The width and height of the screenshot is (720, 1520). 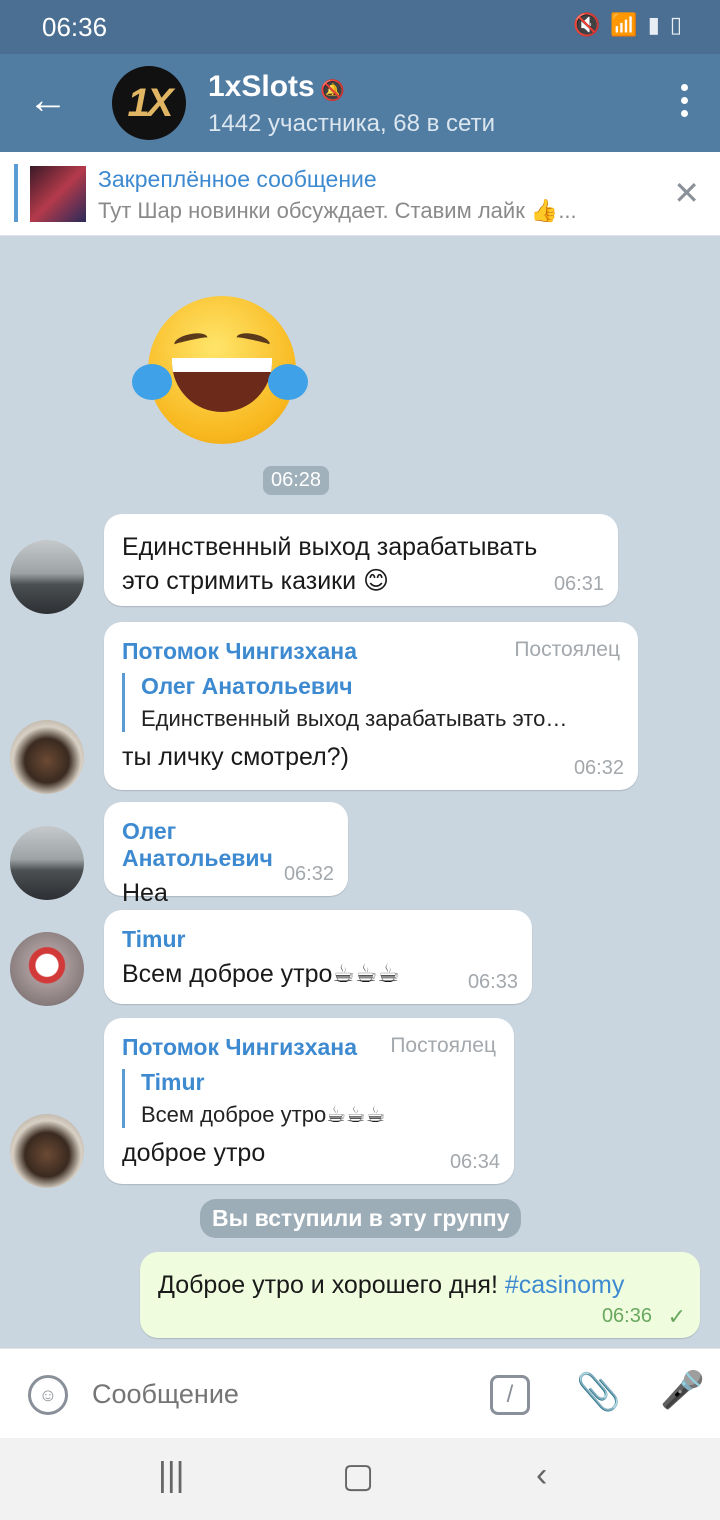 What do you see at coordinates (586, 24) in the screenshot?
I see `mute-status-icon: 🔇` at bounding box center [586, 24].